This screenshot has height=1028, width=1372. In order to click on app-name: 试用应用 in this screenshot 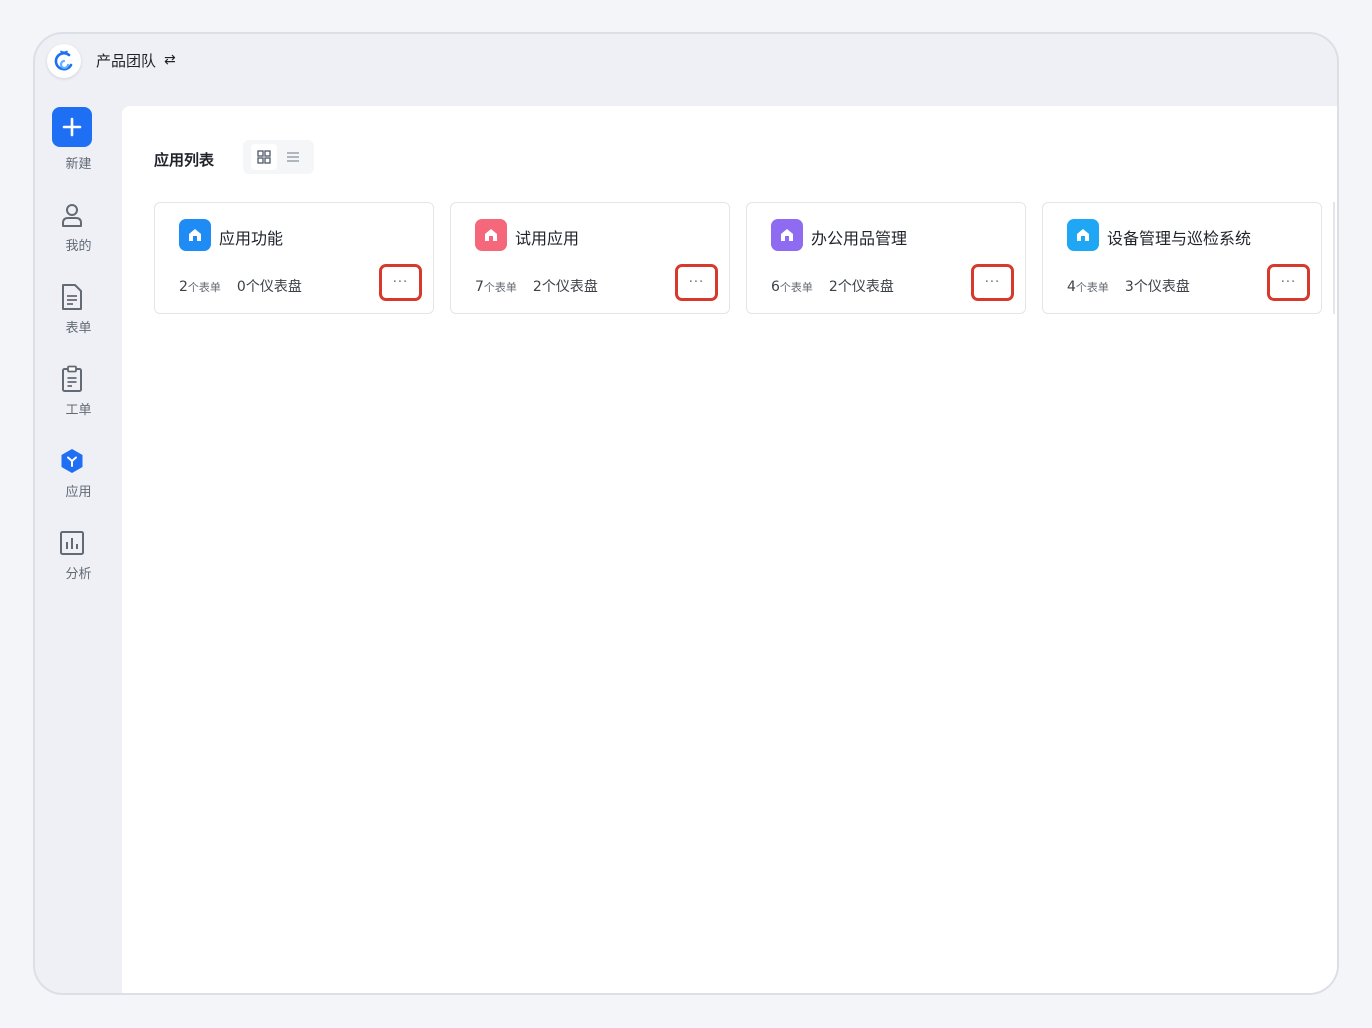, I will do `click(547, 238)`.